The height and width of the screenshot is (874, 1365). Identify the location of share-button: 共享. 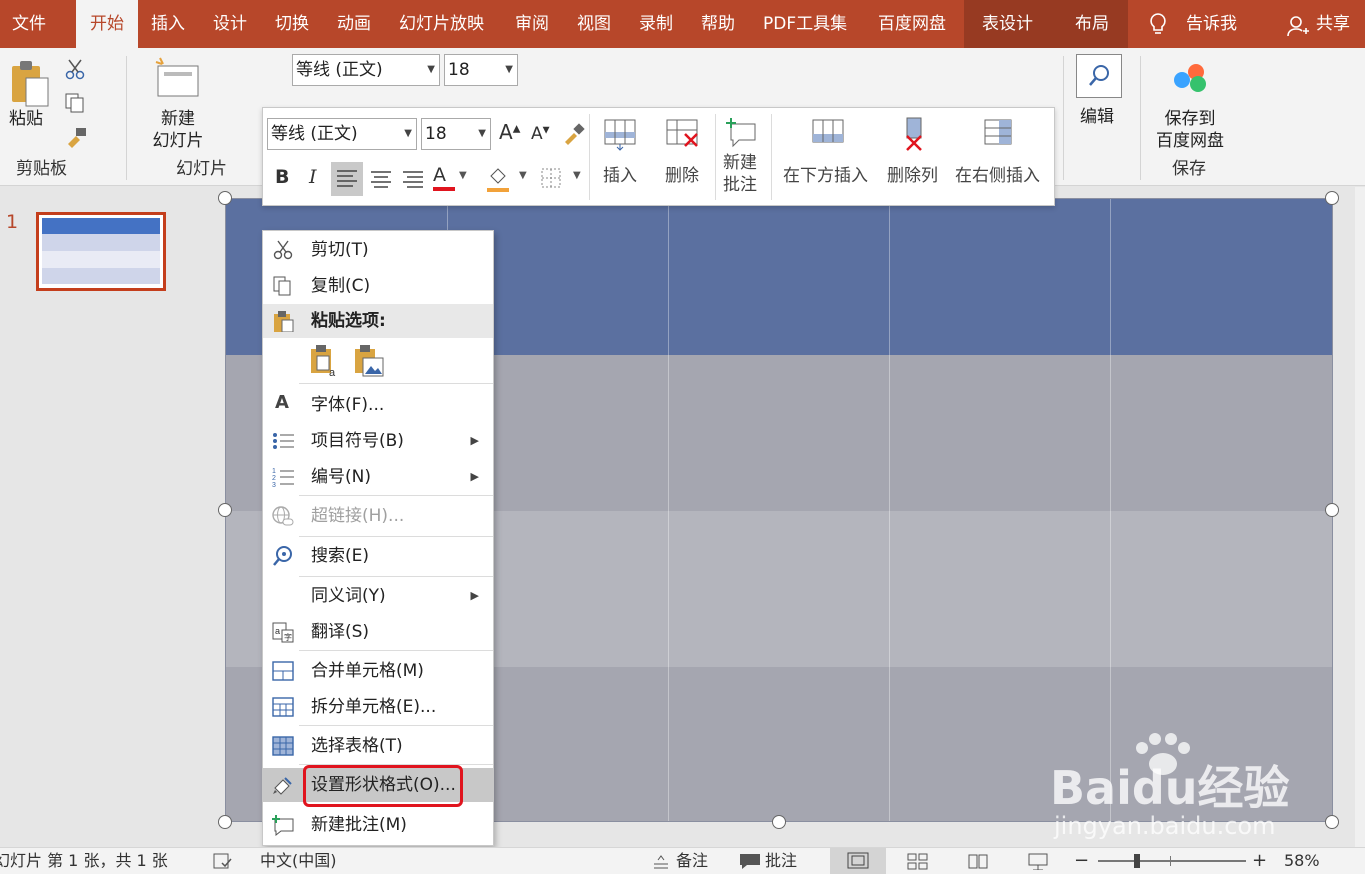
(1333, 24).